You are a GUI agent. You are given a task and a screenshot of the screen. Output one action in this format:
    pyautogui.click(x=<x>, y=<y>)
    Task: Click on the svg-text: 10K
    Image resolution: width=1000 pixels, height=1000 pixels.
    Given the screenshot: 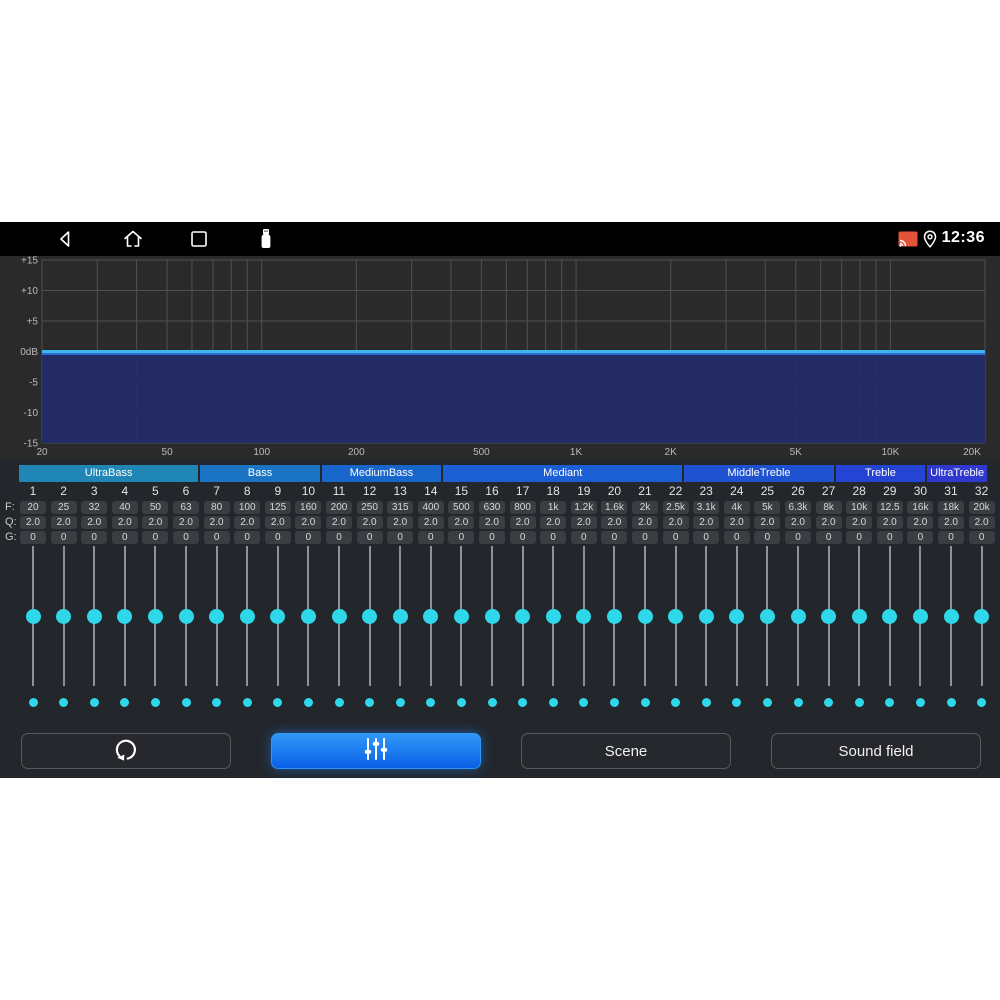 What is the action you would take?
    pyautogui.click(x=890, y=452)
    